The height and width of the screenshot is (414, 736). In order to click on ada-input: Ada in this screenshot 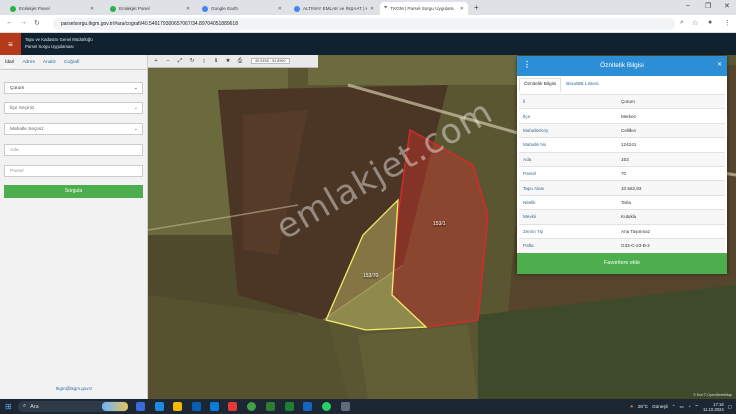, I will do `click(73, 150)`.